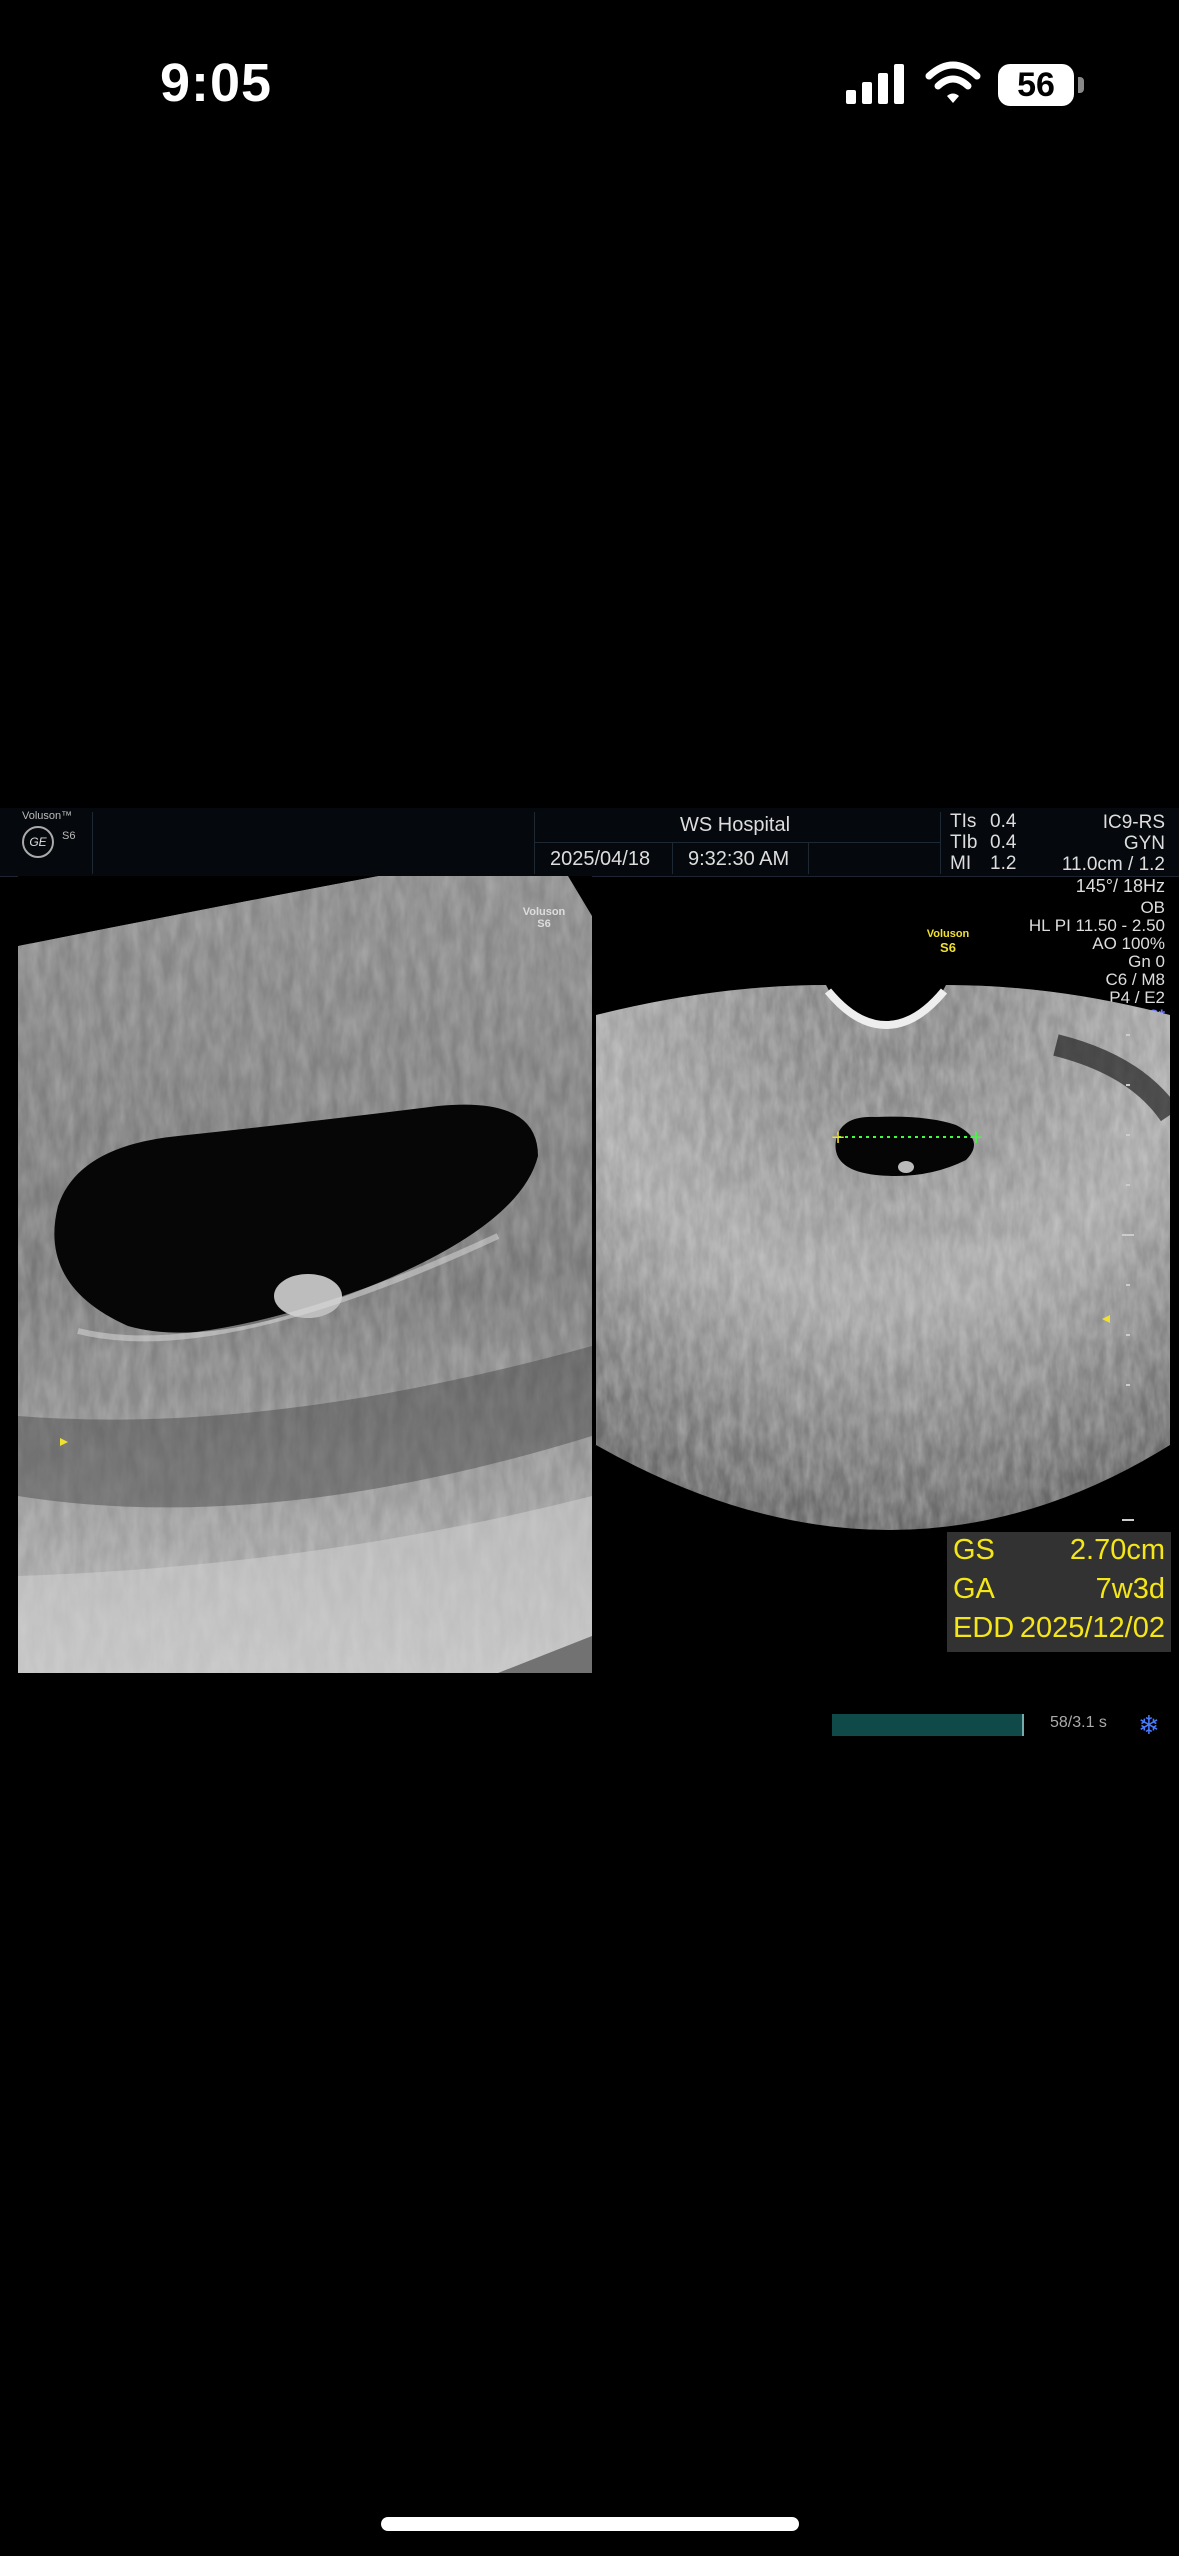 The width and height of the screenshot is (1179, 2556). Describe the element at coordinates (964, 842) in the screenshot. I see `tib-label: TIb` at that location.